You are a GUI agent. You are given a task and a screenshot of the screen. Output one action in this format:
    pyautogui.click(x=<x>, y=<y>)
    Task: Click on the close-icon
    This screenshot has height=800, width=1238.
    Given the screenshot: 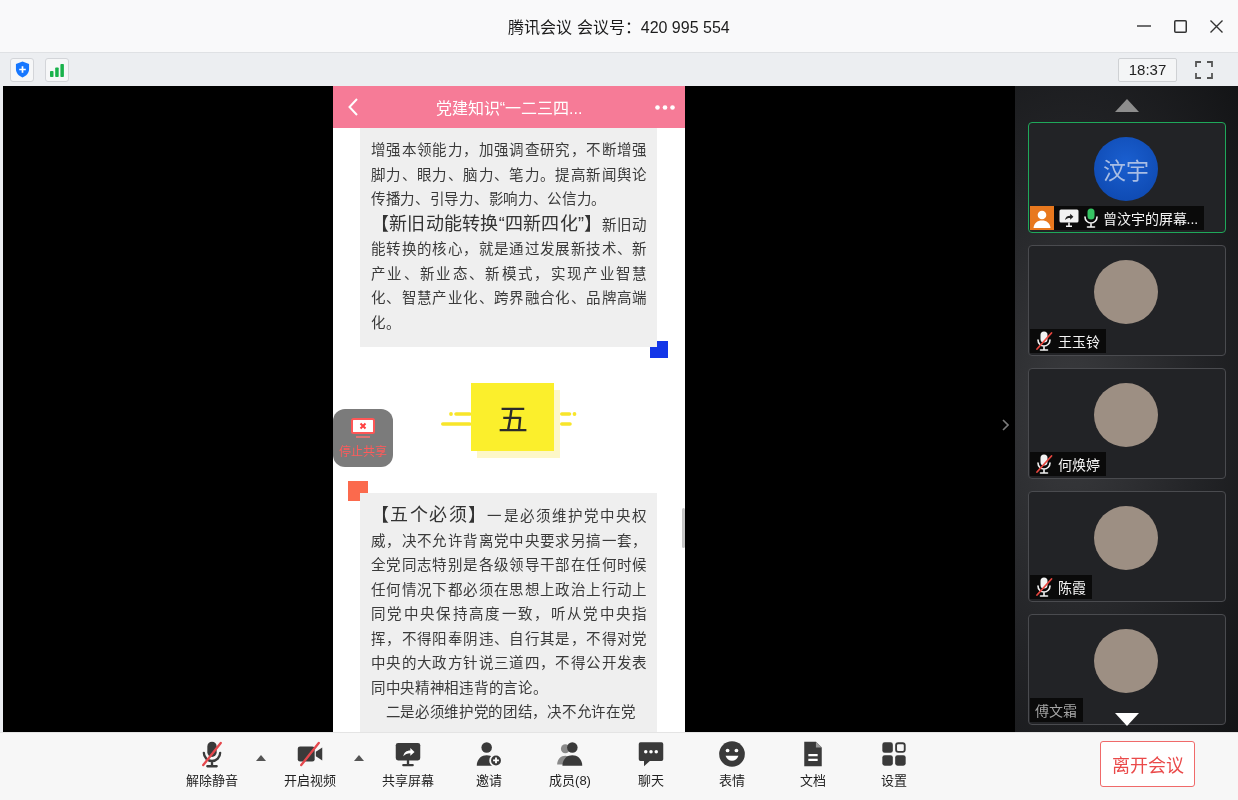 What is the action you would take?
    pyautogui.click(x=1216, y=26)
    